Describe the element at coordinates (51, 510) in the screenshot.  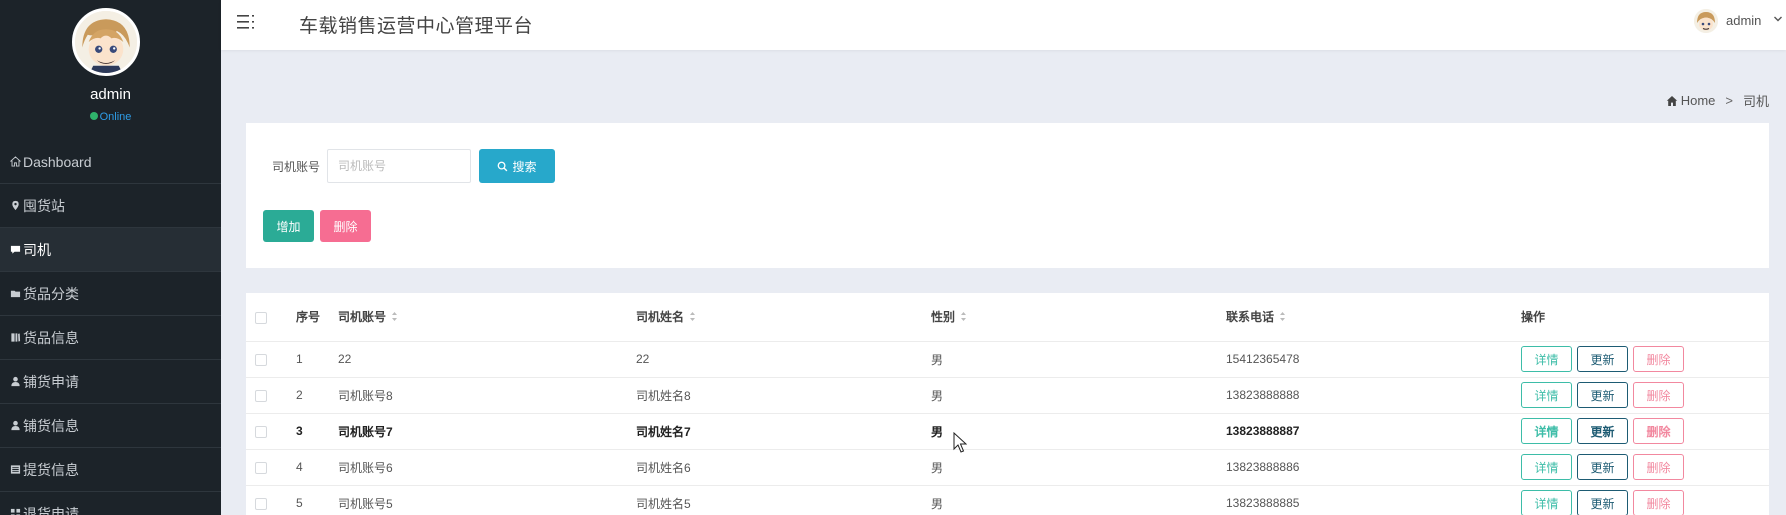
I see `sidebar-item-label: 退货申请` at that location.